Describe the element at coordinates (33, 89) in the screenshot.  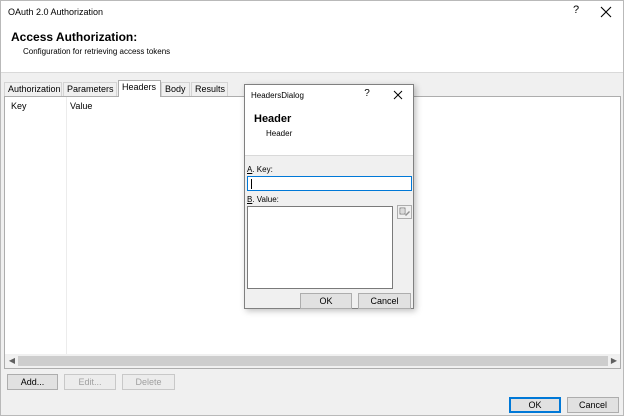
I see `tab-authorization: Authorization` at that location.